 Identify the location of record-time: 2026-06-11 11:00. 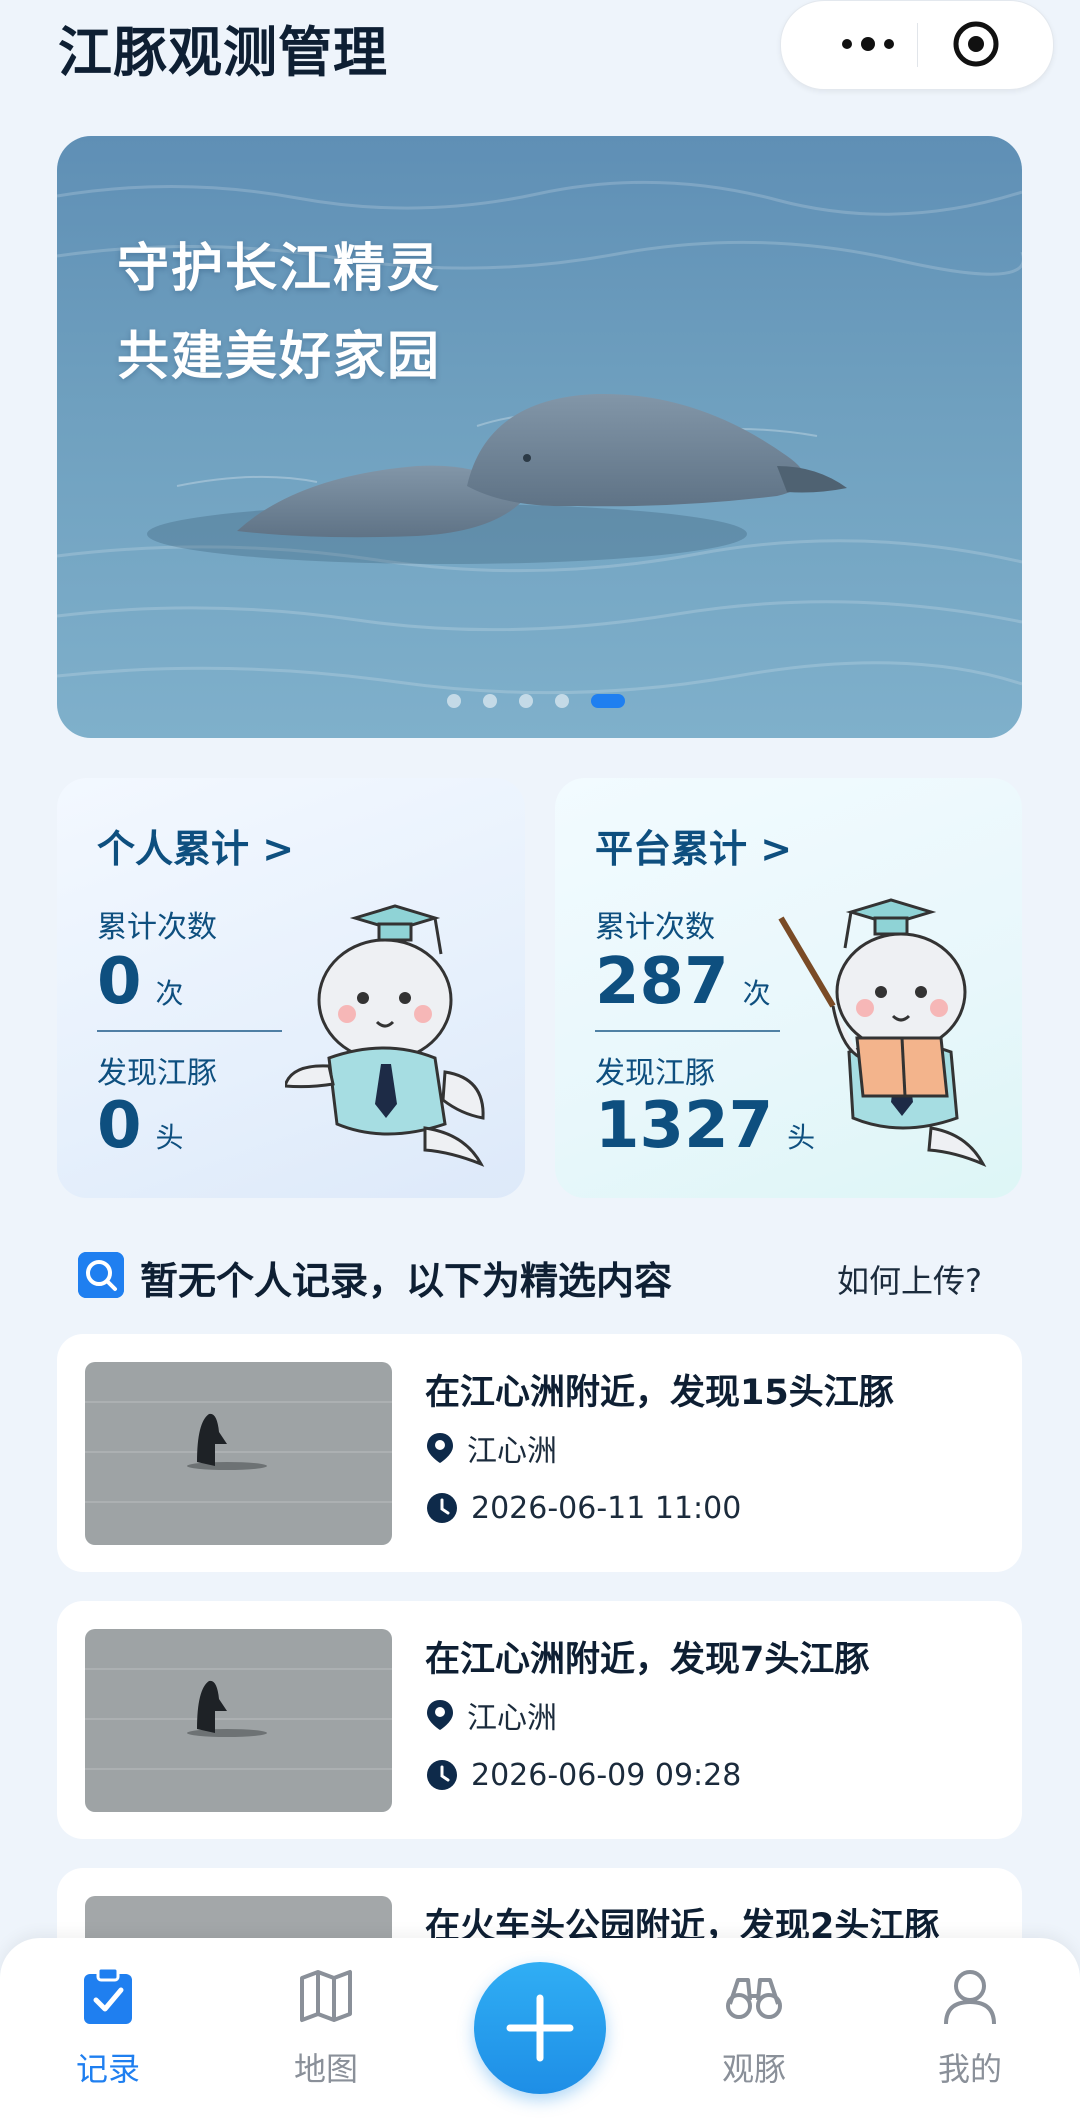
(583, 1508).